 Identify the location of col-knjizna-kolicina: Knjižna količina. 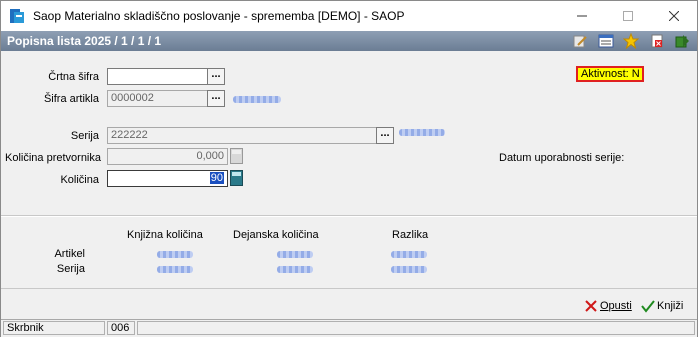
(165, 235).